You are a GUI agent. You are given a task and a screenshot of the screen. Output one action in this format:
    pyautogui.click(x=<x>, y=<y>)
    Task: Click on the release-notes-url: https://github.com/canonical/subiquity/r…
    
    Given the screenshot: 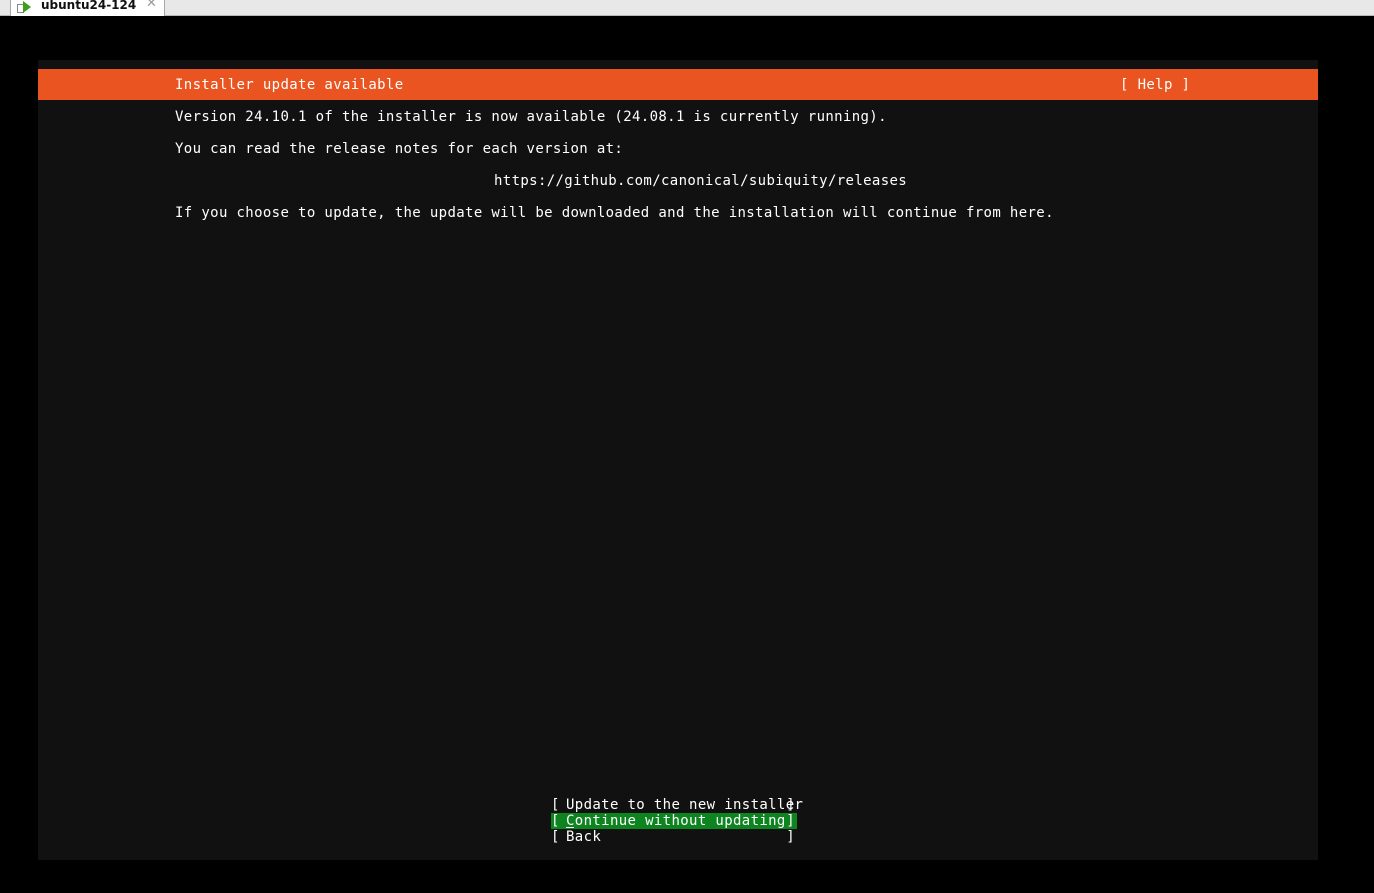 What is the action you would take?
    pyautogui.click(x=701, y=181)
    